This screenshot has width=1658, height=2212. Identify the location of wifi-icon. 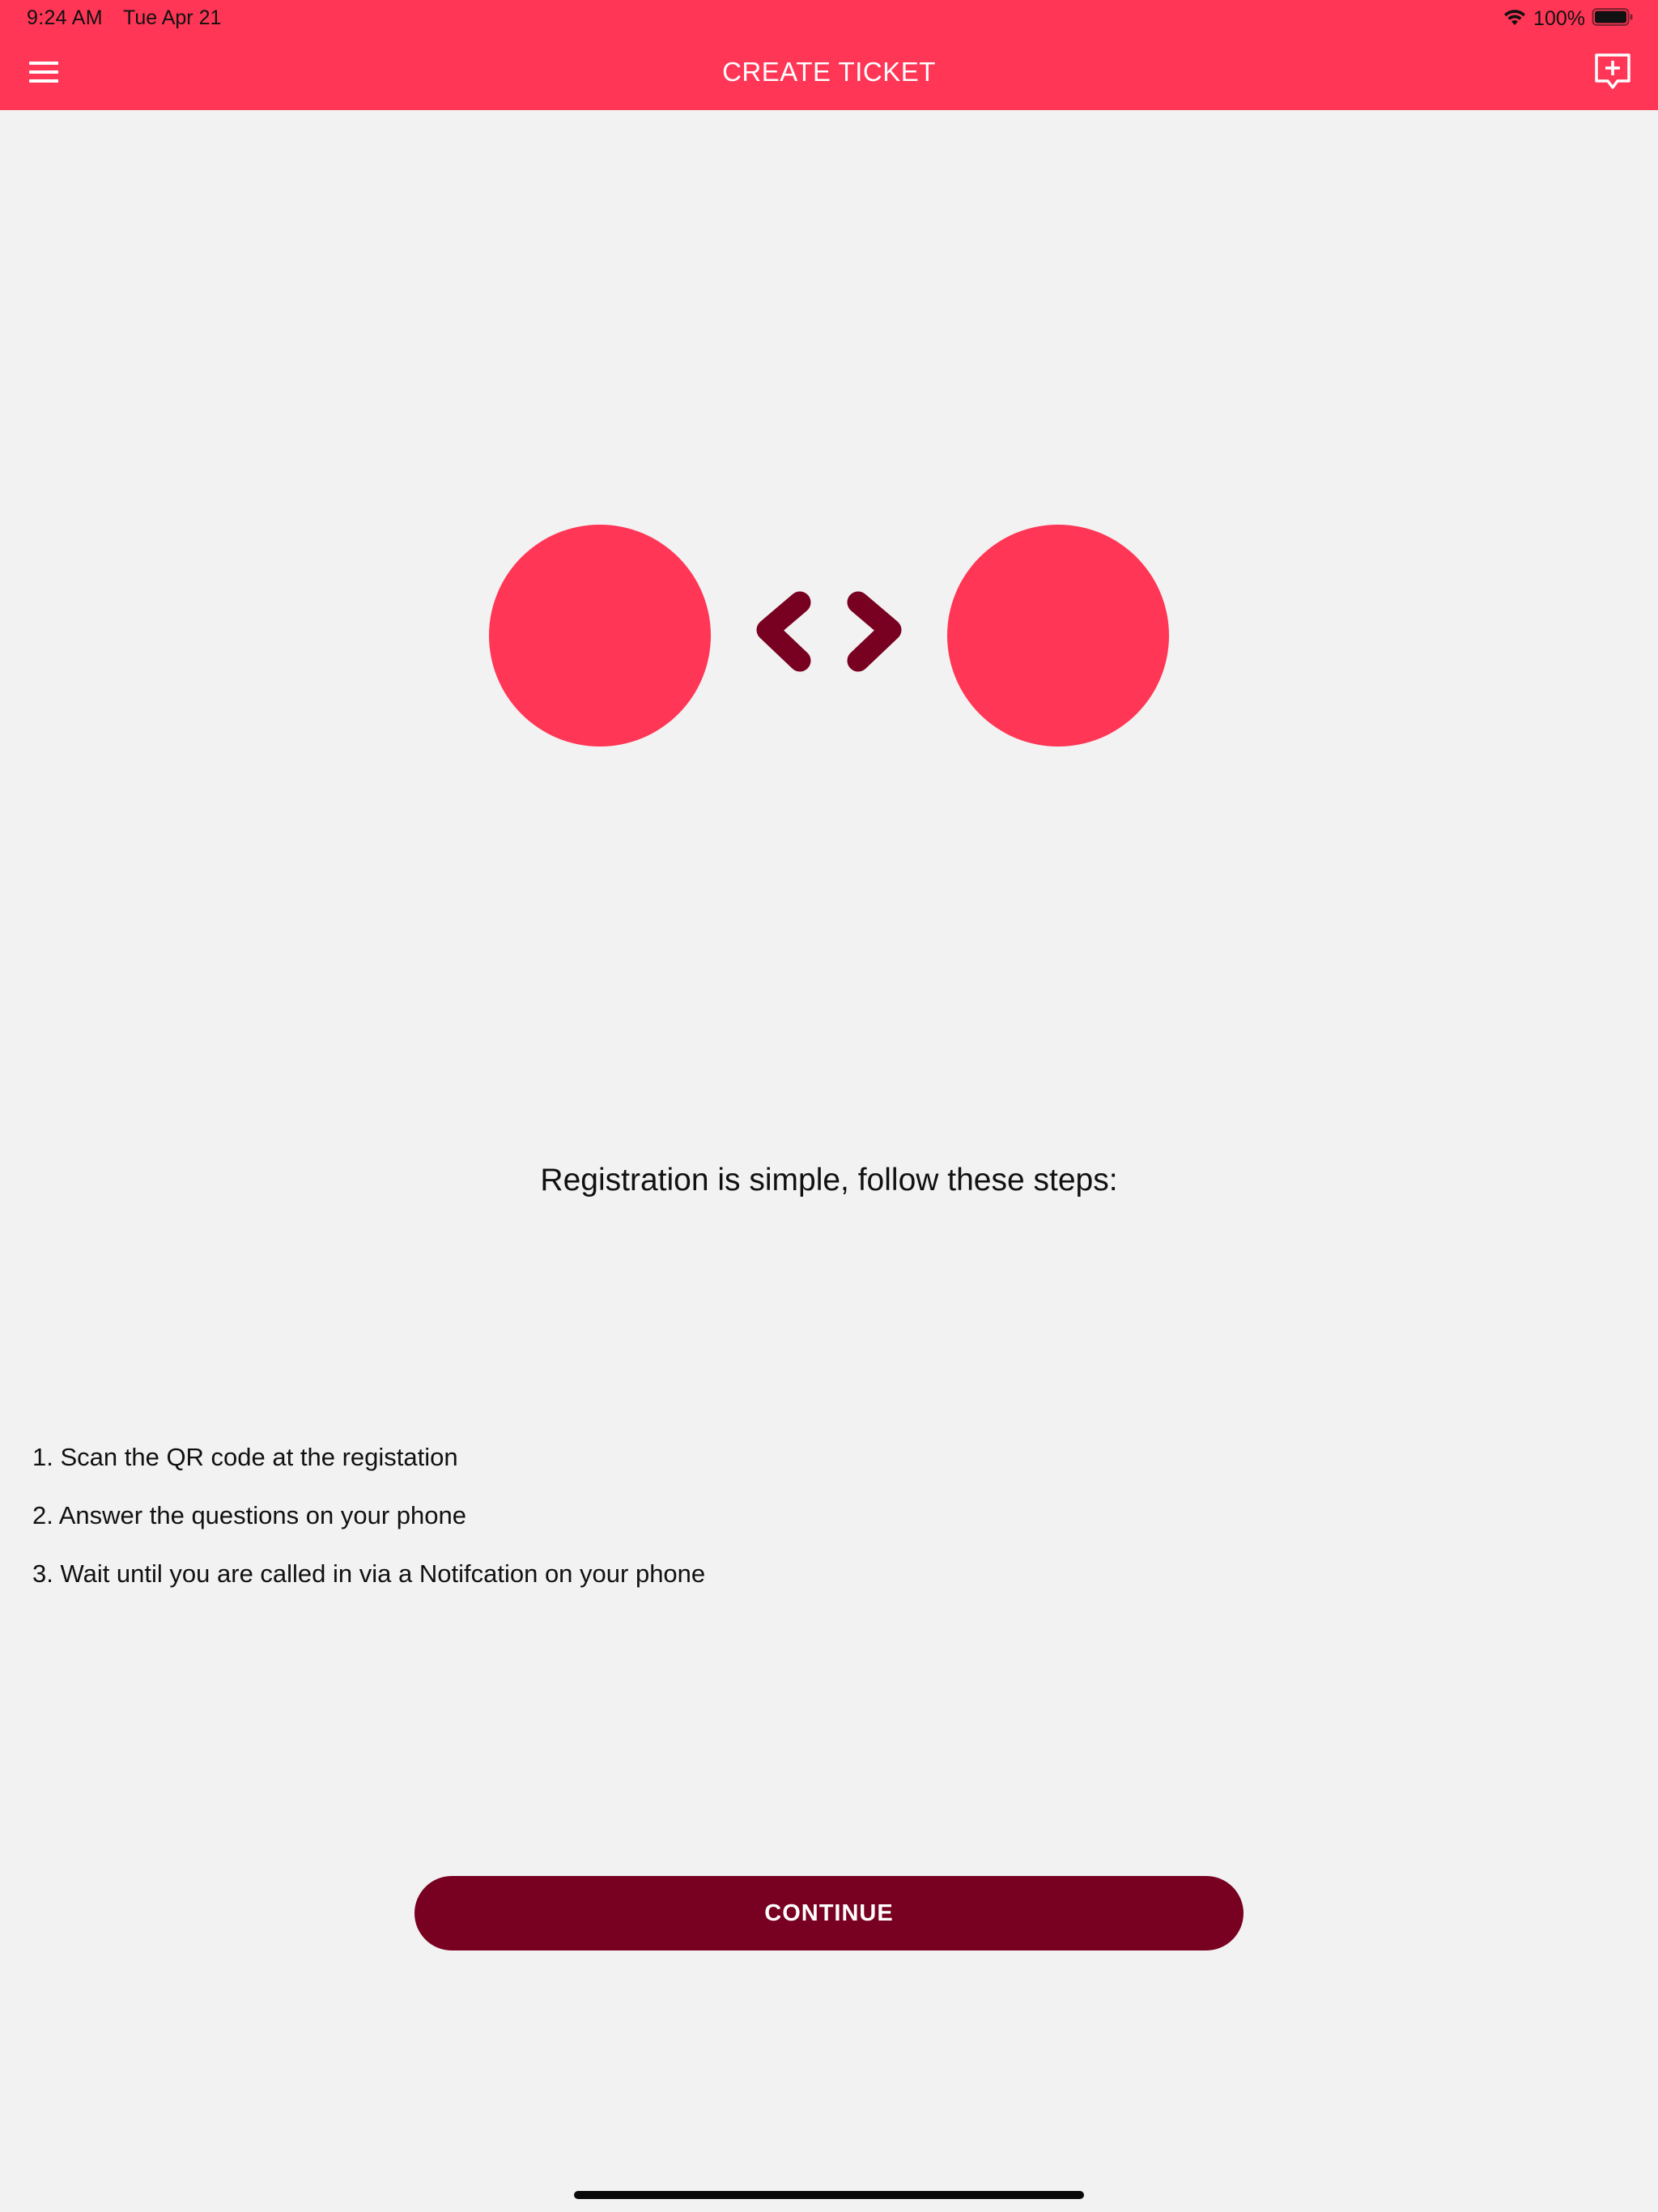
(1515, 19).